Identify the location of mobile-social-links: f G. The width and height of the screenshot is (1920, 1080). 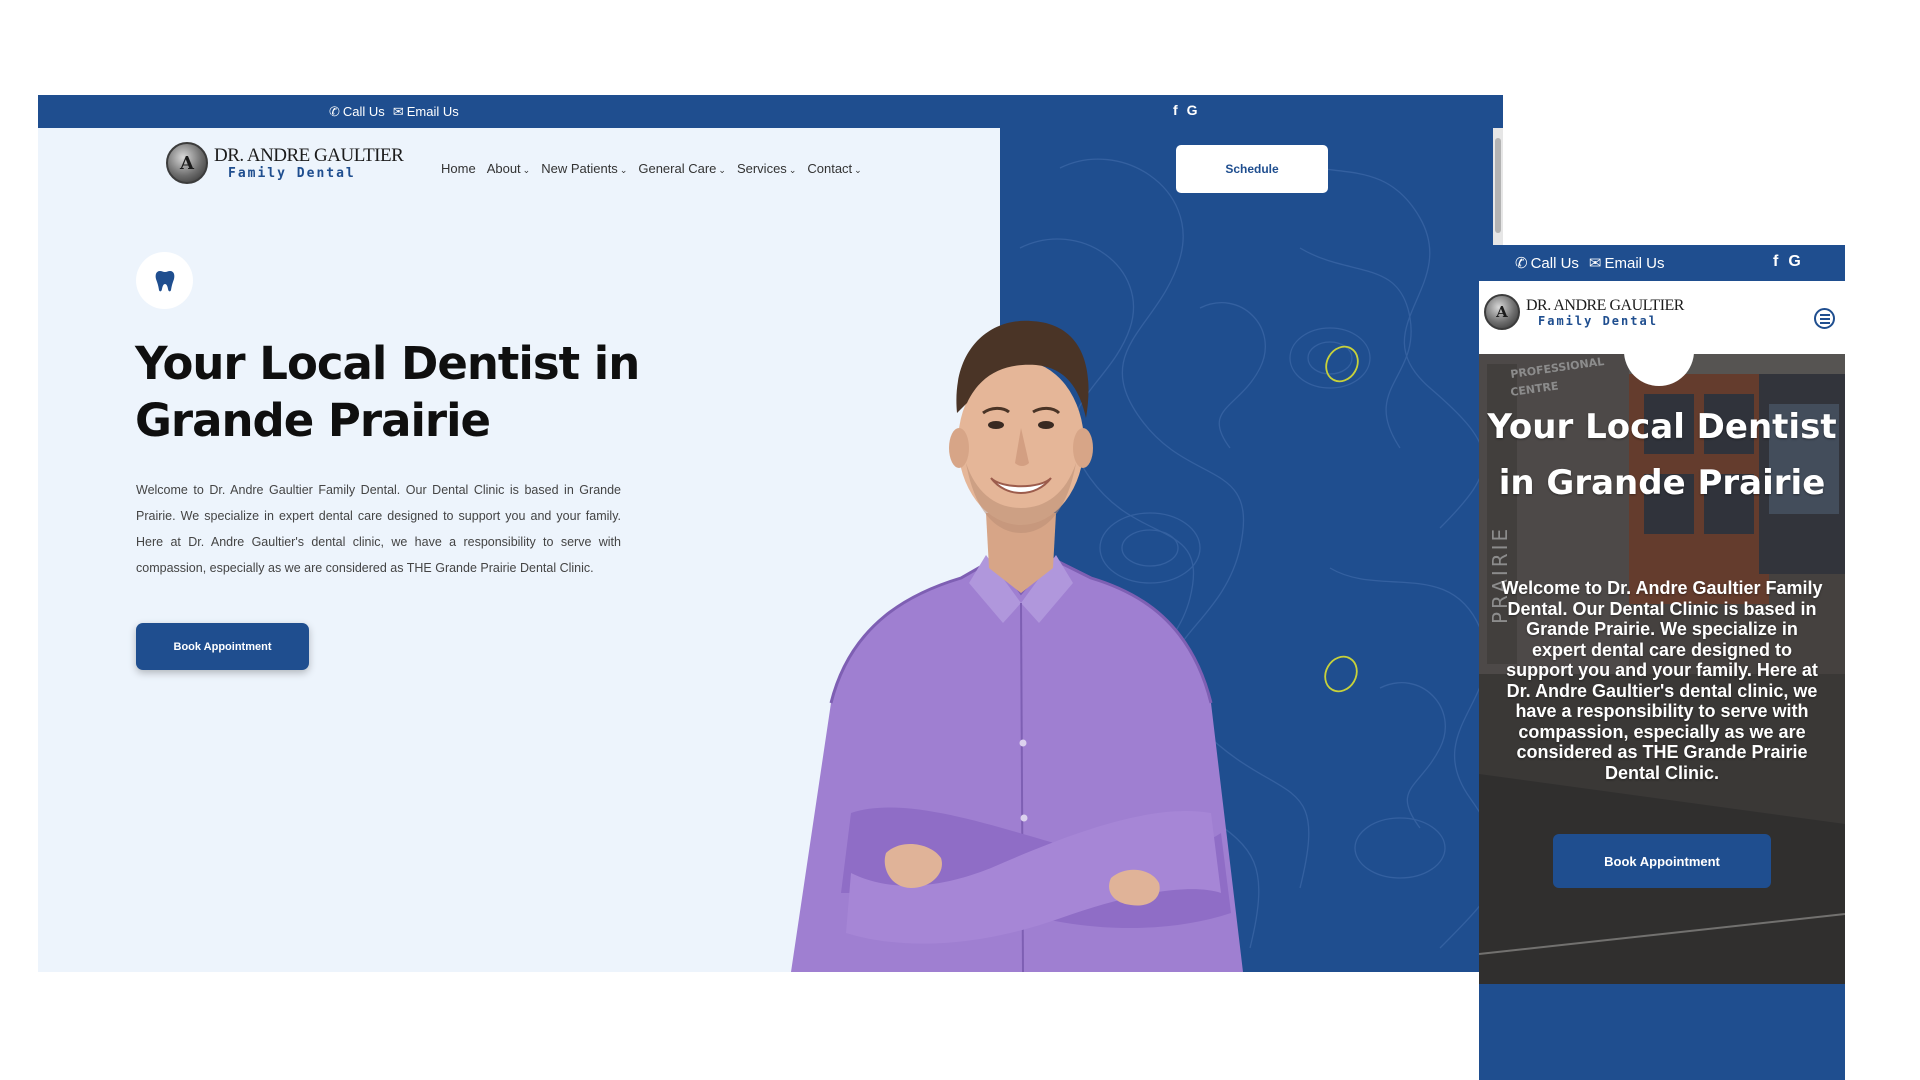
(1787, 262).